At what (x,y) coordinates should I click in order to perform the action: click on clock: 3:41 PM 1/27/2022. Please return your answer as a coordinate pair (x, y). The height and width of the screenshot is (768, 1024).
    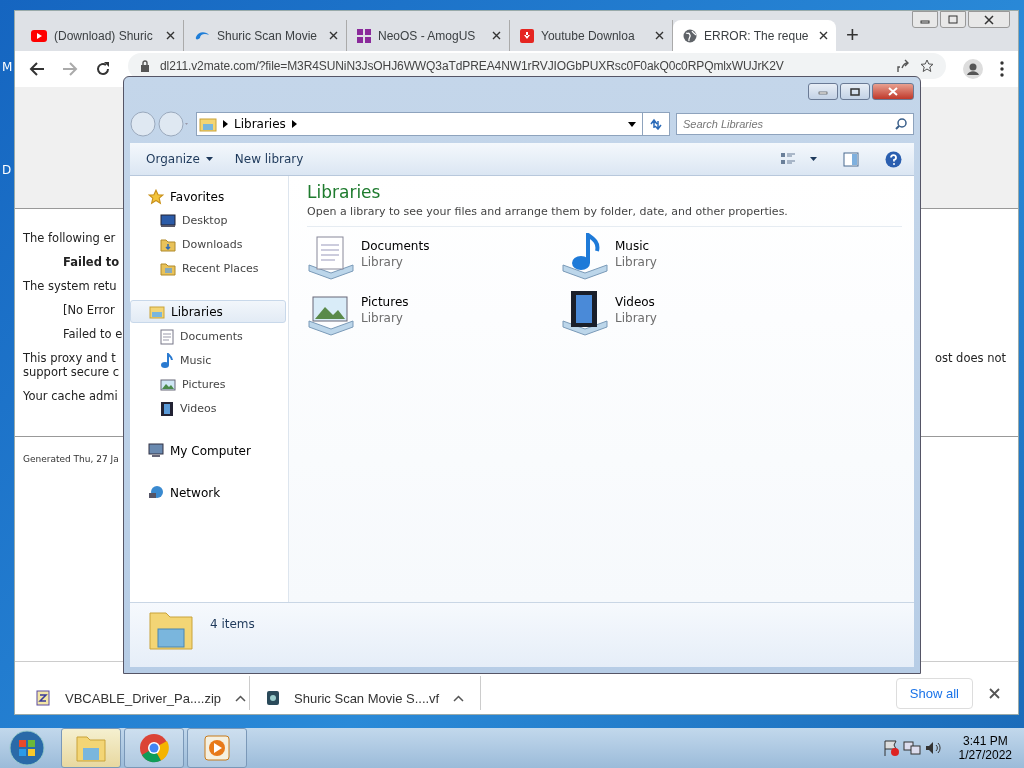
    Looking at the image, I should click on (985, 748).